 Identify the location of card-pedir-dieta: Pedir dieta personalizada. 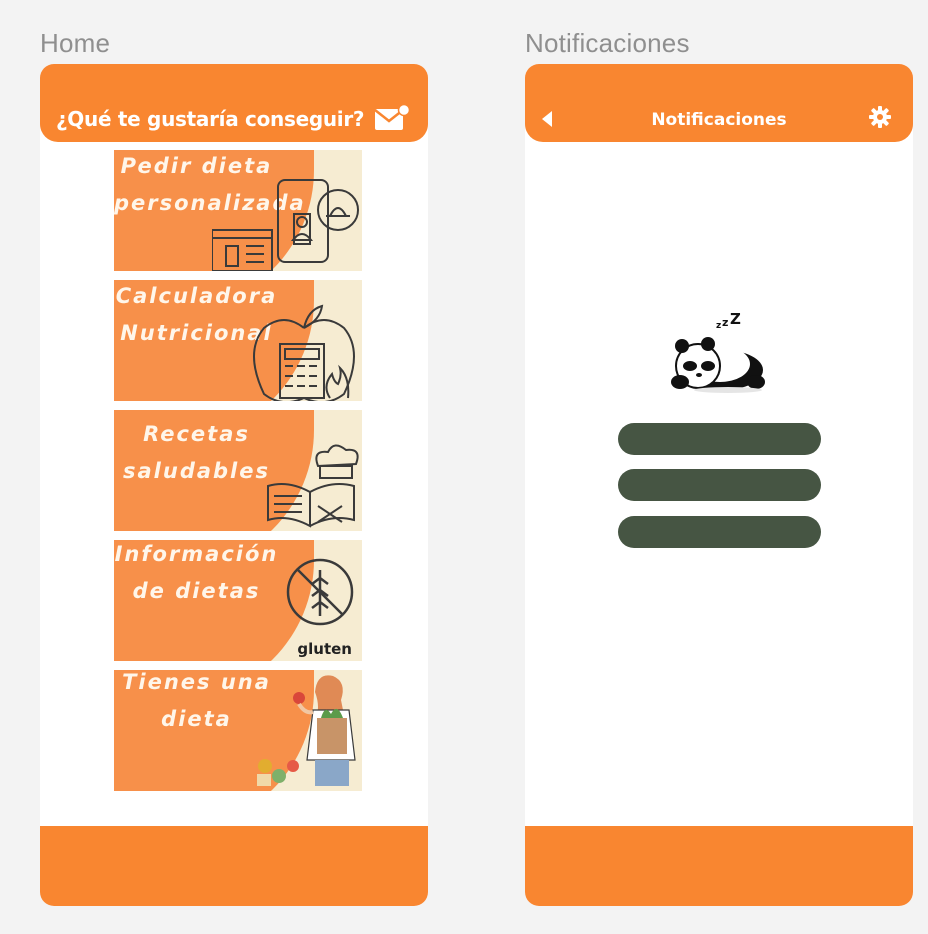
(238, 210).